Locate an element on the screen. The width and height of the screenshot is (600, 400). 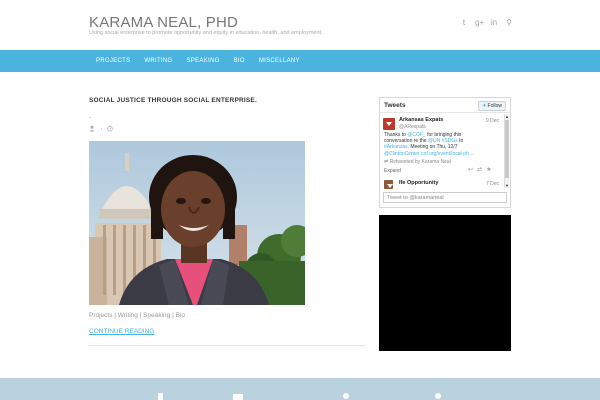
scroll-up-icon: ▲ is located at coordinates (507, 116).